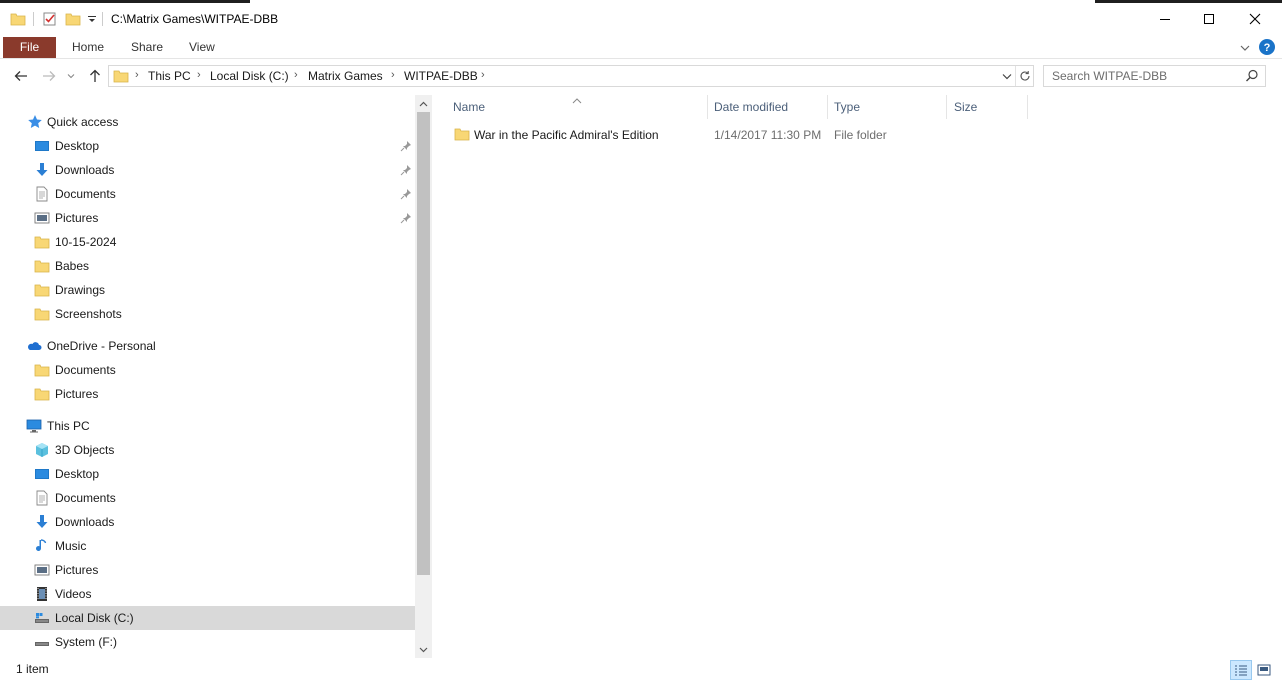 The width and height of the screenshot is (1282, 680). I want to click on breadcrumb-witpae-dbb: WITPAE-DBB, so click(441, 76).